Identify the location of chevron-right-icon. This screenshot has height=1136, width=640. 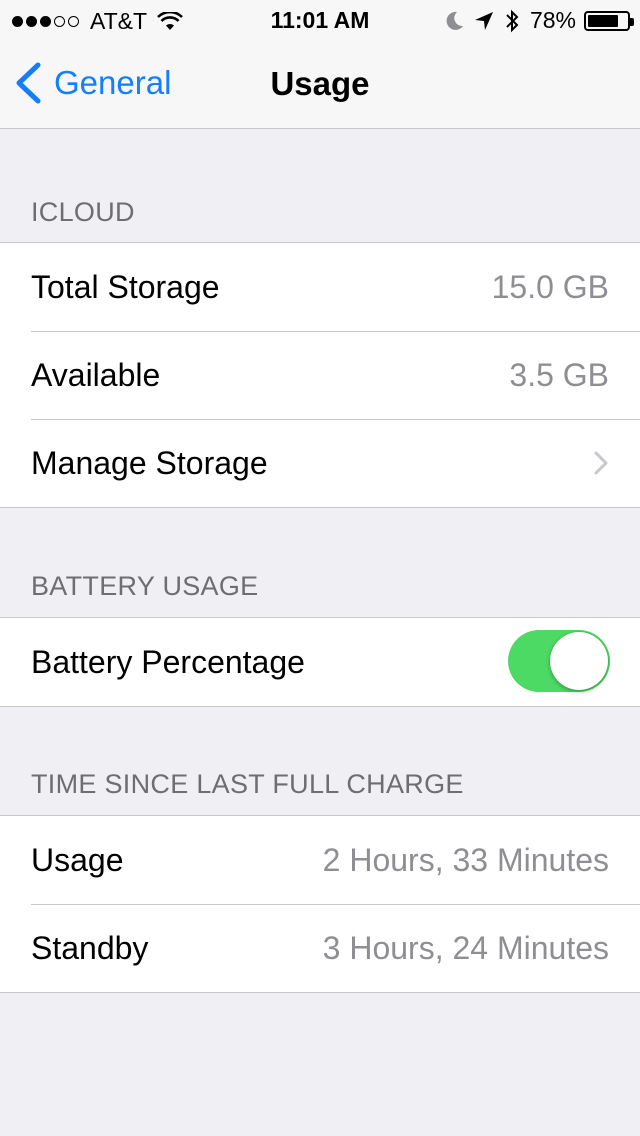
(601, 463).